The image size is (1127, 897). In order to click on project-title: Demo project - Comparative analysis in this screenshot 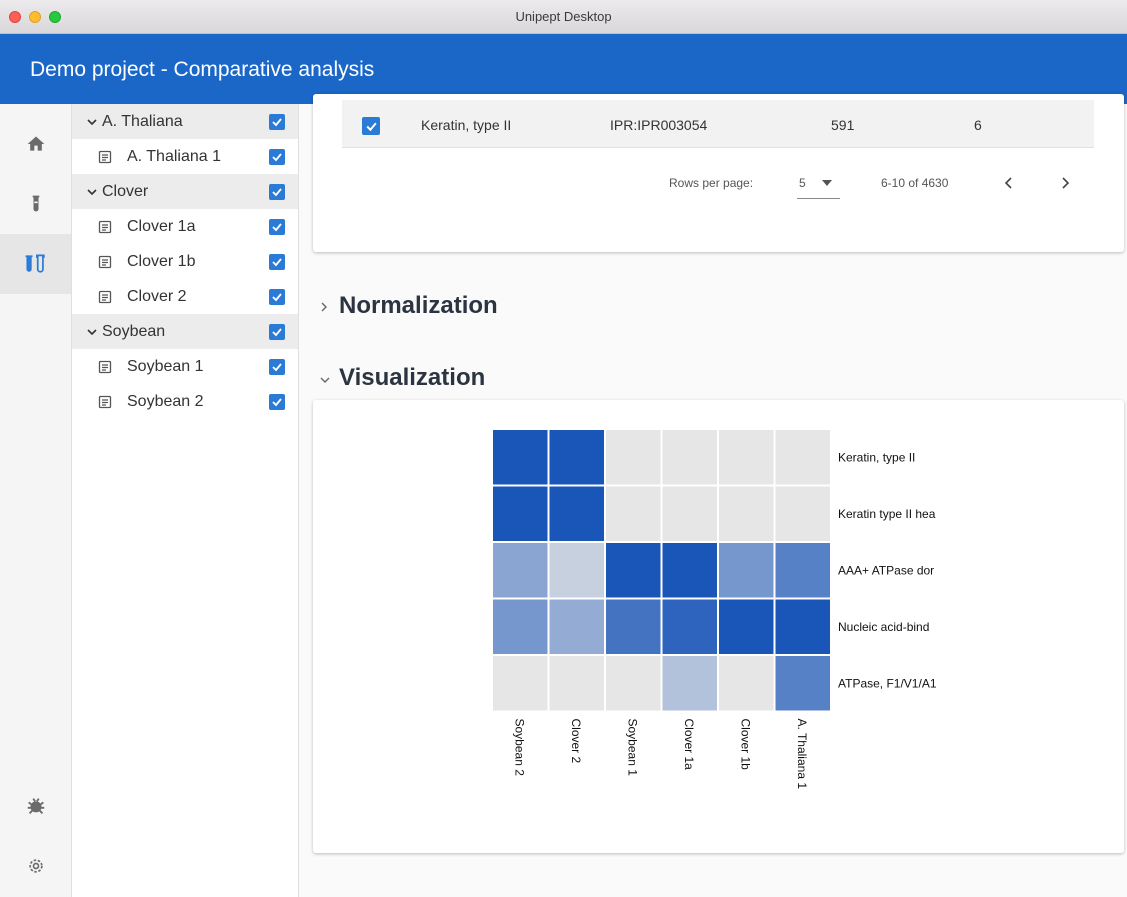, I will do `click(202, 69)`.